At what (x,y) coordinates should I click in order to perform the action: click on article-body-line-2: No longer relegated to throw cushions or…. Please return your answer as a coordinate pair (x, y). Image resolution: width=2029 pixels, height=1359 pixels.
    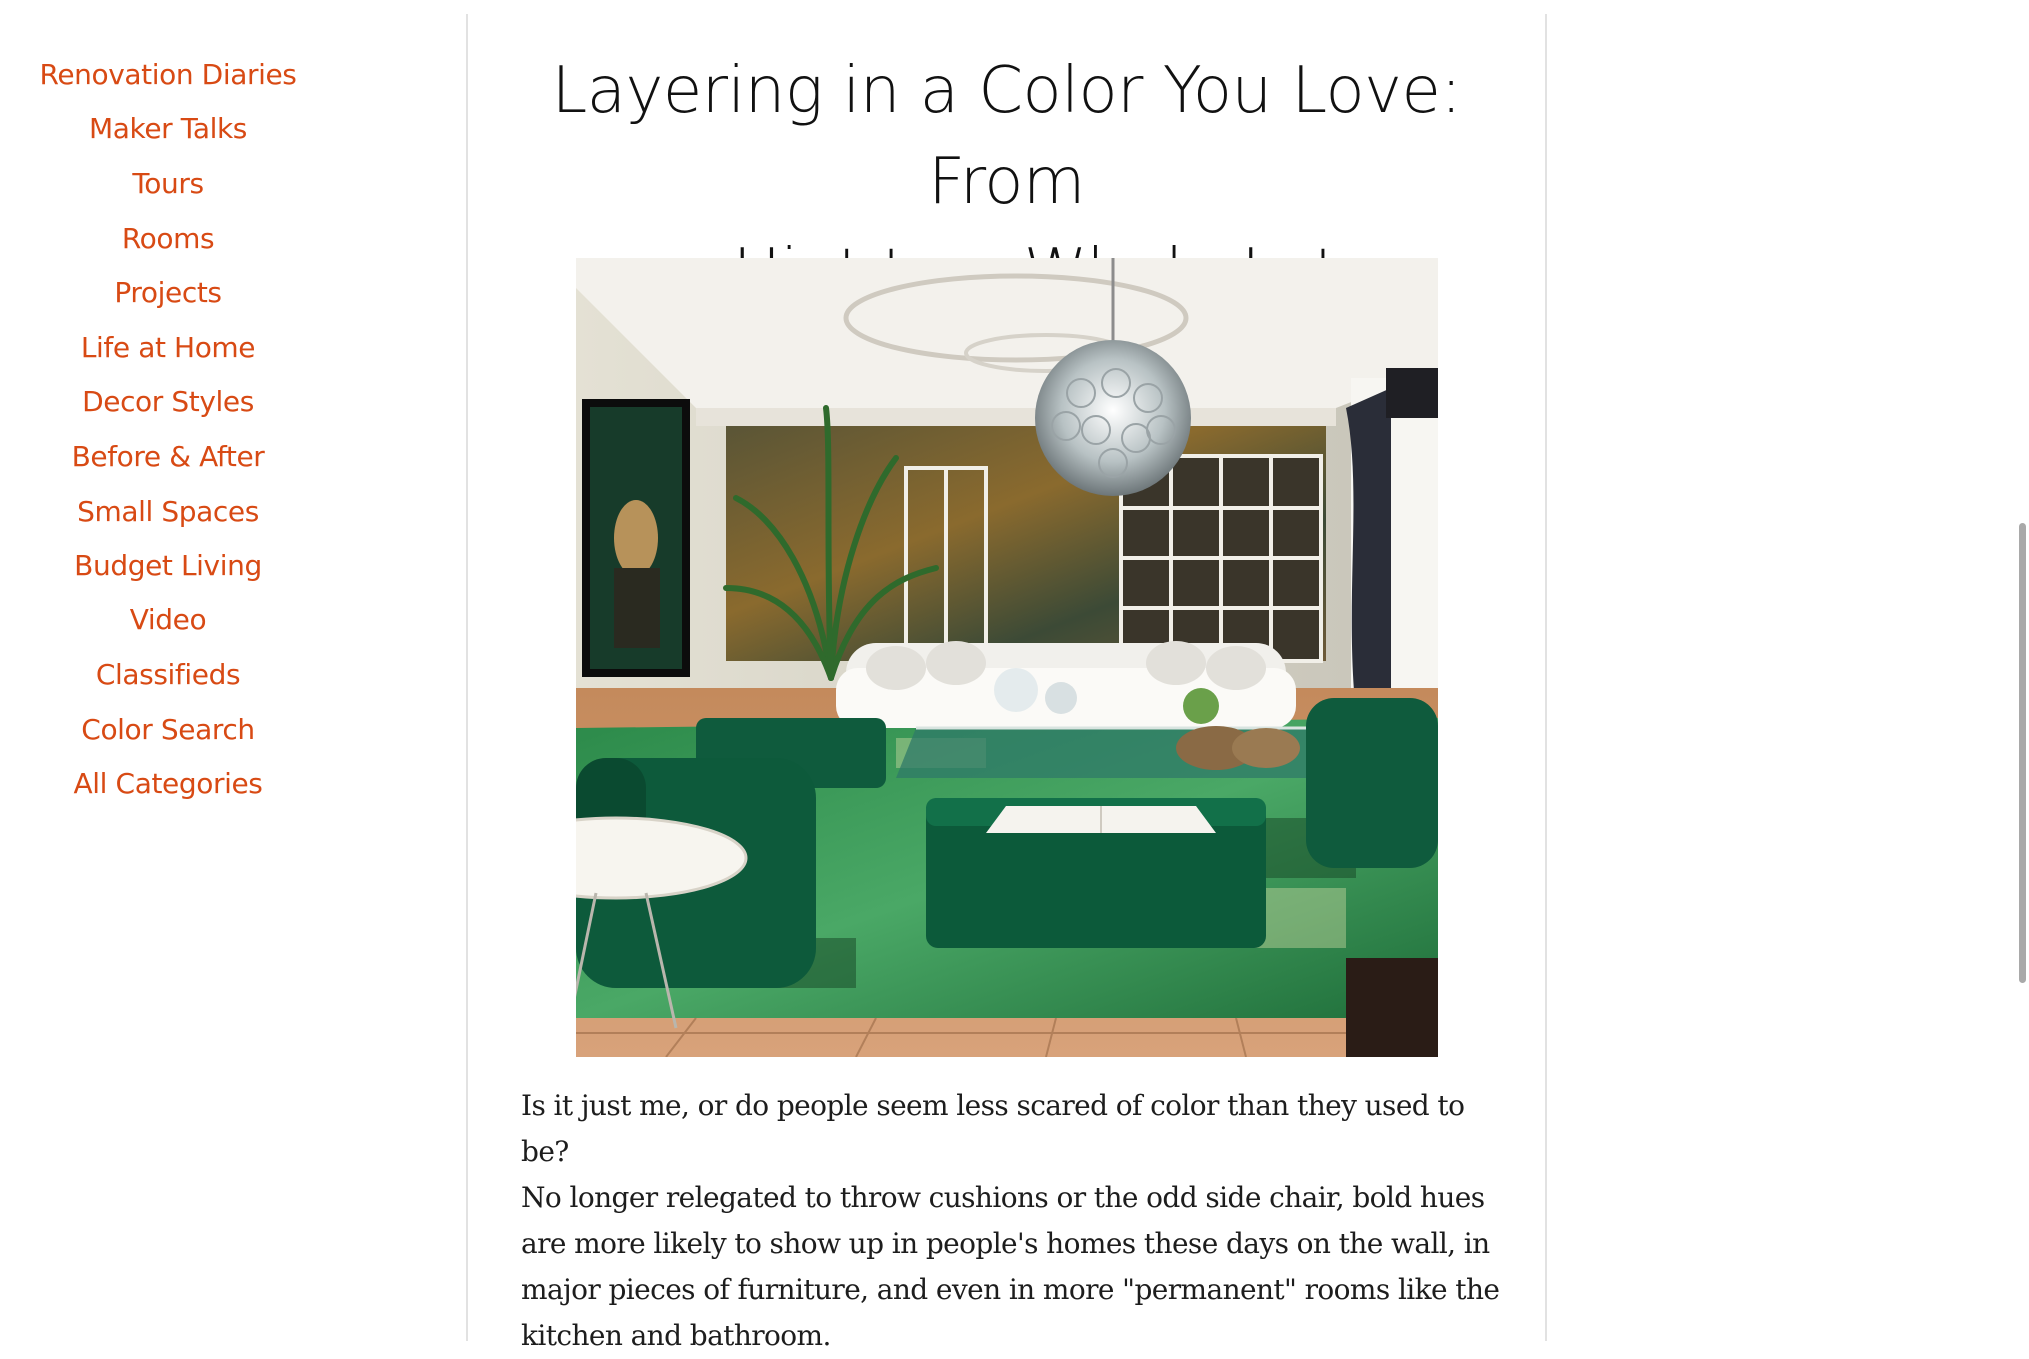
    Looking at the image, I should click on (1003, 1197).